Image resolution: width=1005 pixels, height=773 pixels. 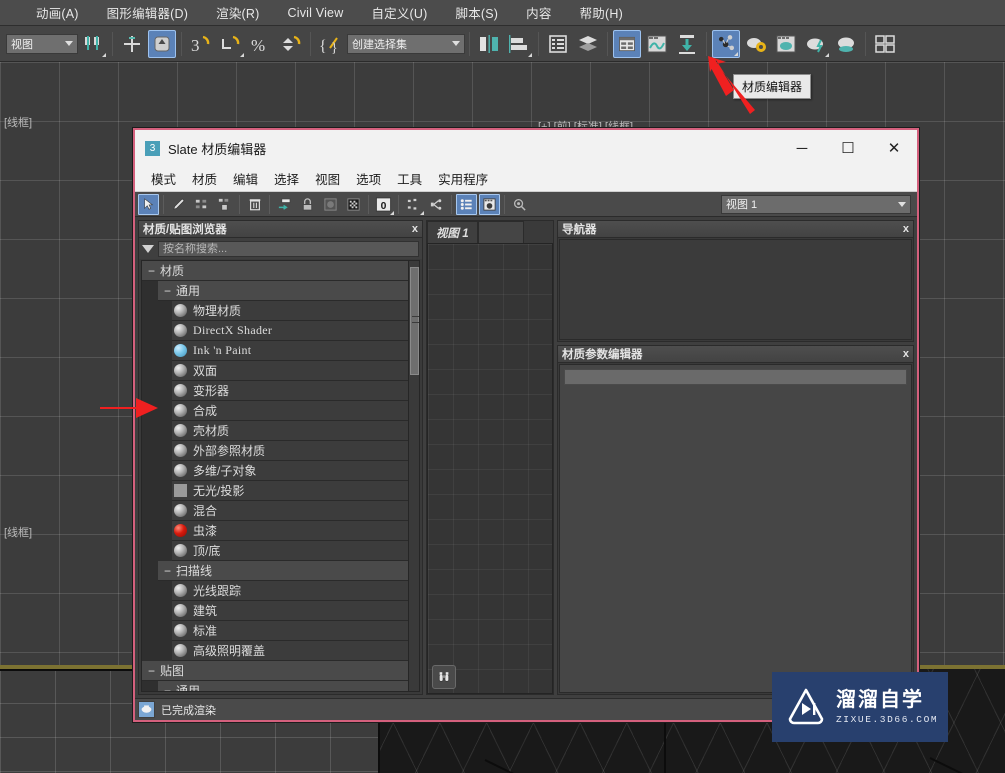 What do you see at coordinates (601, 12) in the screenshot?
I see `menu-item-help: 帮助(H)` at bounding box center [601, 12].